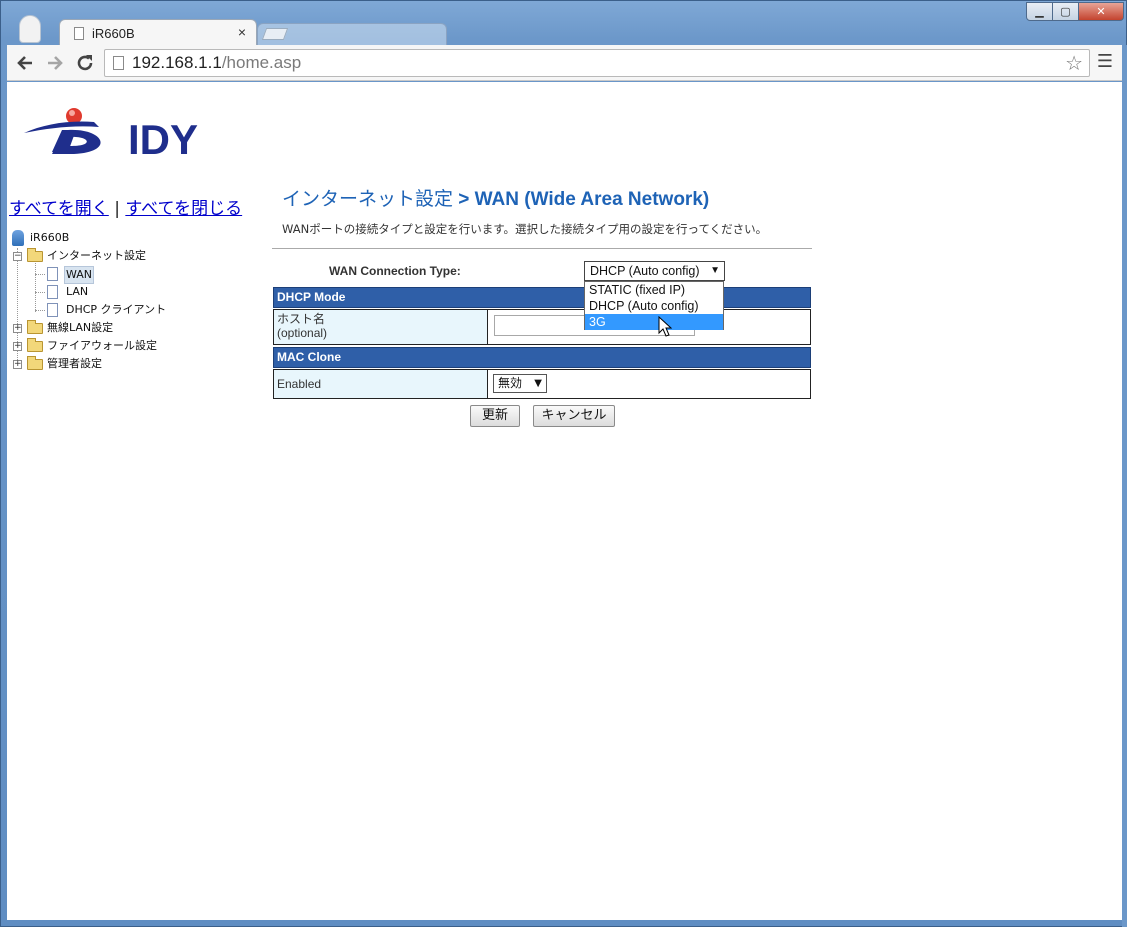 This screenshot has width=1127, height=927. I want to click on maximize-button: ▢, so click(1065, 11).